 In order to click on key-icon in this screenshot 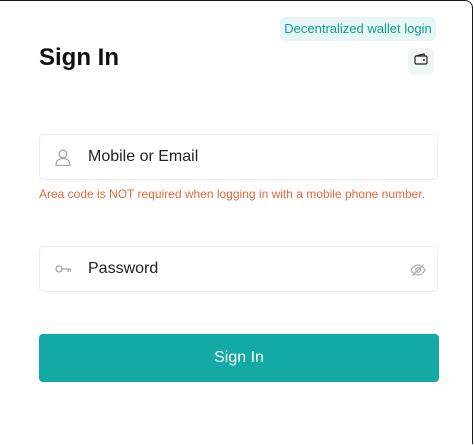, I will do `click(63, 269)`.